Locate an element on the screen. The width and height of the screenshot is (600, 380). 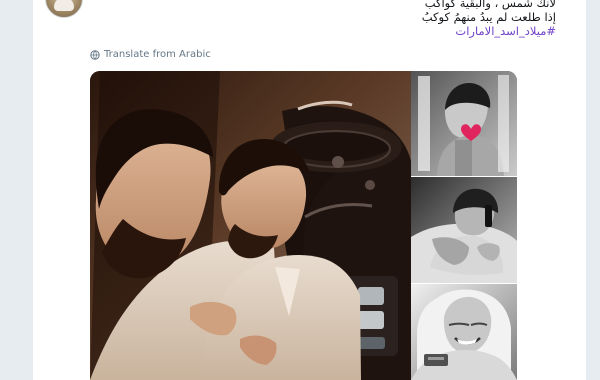
avatar is located at coordinates (64, 9).